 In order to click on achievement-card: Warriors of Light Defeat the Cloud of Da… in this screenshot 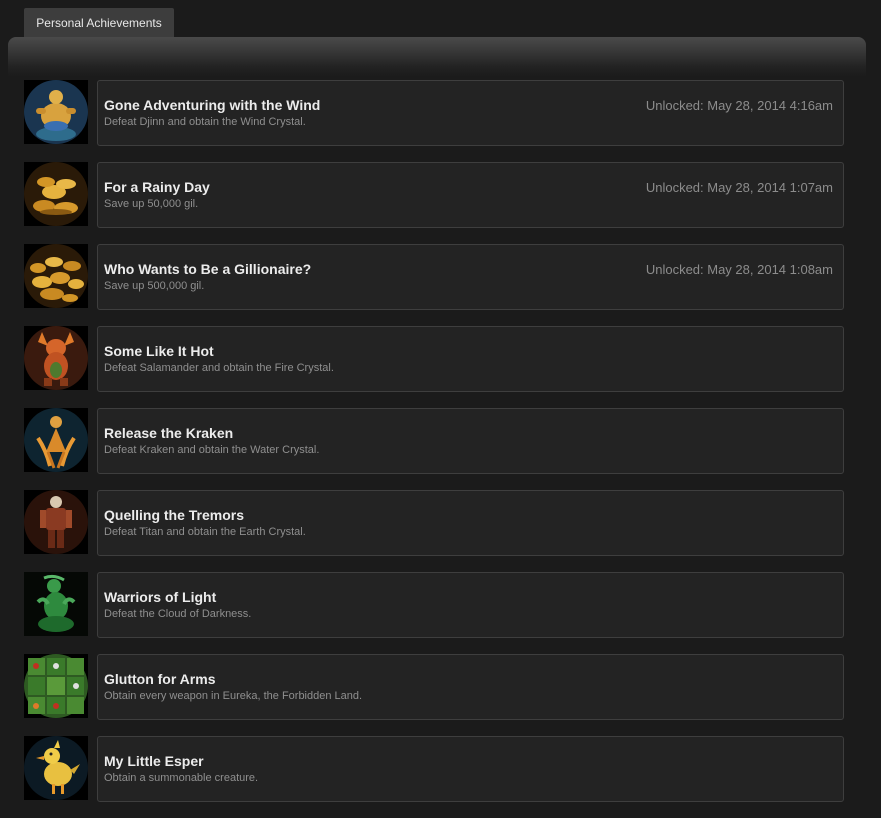, I will do `click(470, 605)`.